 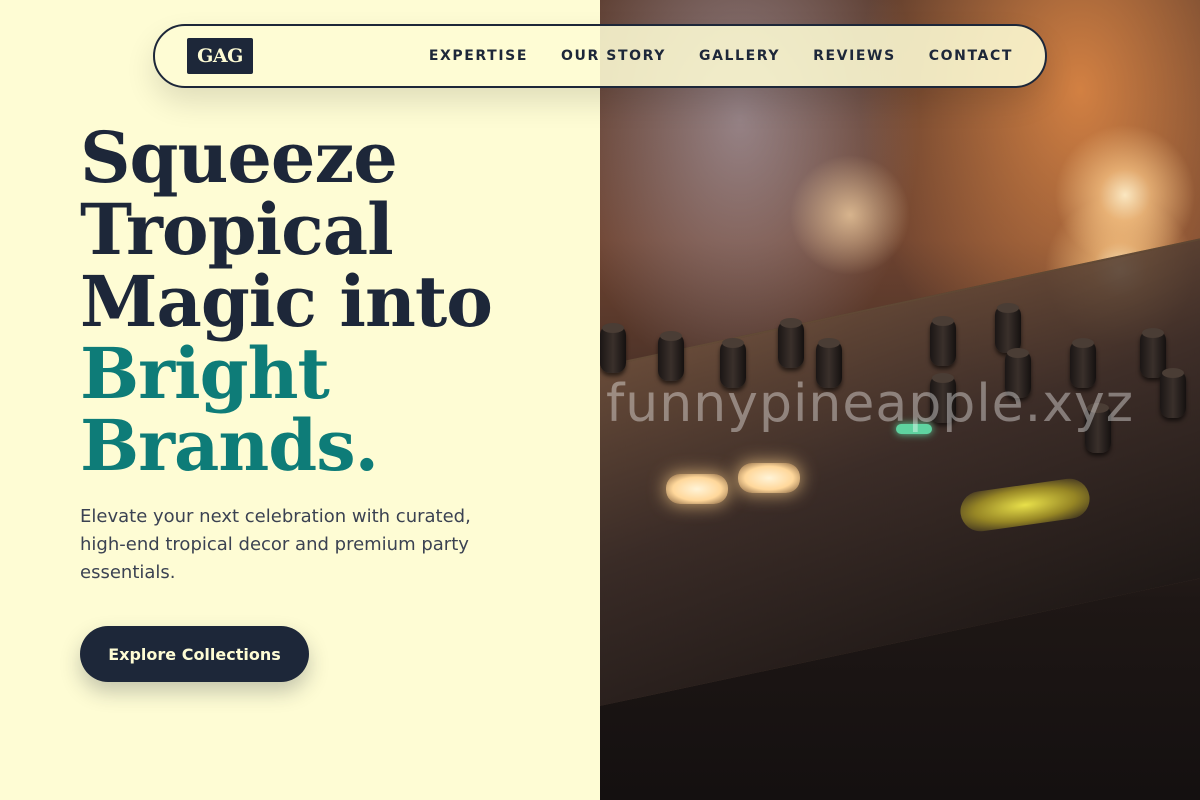 What do you see at coordinates (478, 56) in the screenshot?
I see `nav-link-expertise: EXPERTISE` at bounding box center [478, 56].